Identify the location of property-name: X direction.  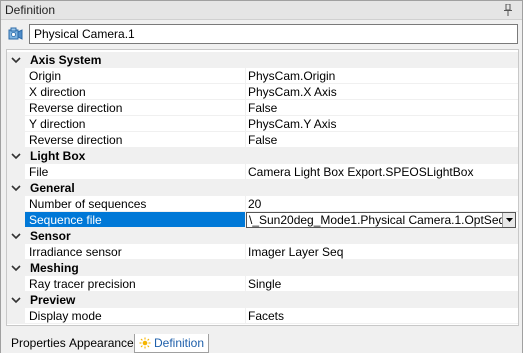
(135, 92).